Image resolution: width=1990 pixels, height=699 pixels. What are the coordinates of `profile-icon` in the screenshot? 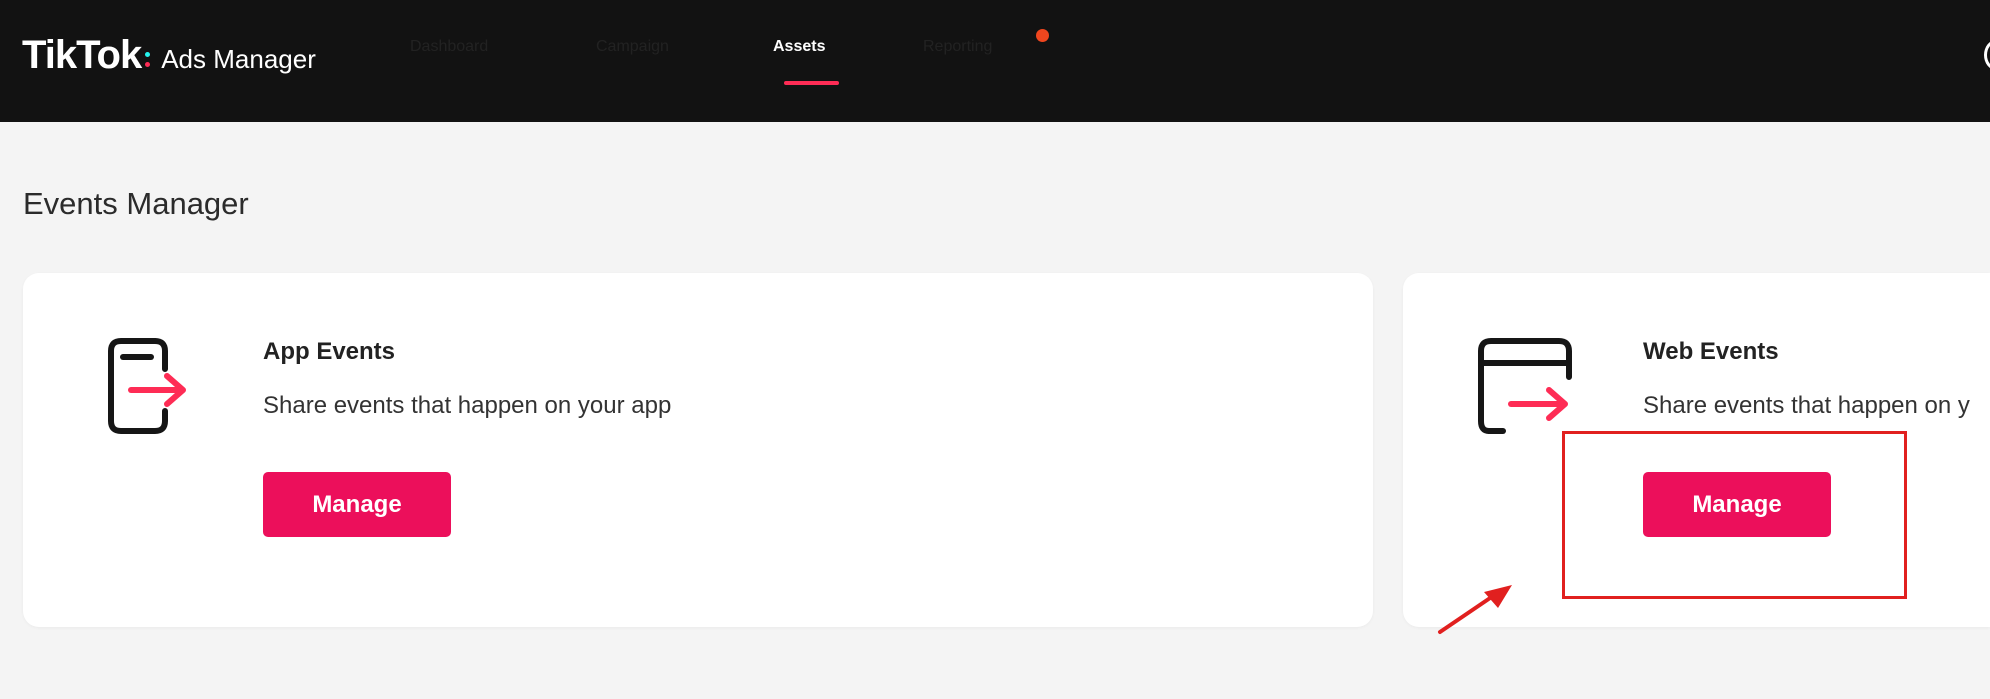 It's located at (1987, 55).